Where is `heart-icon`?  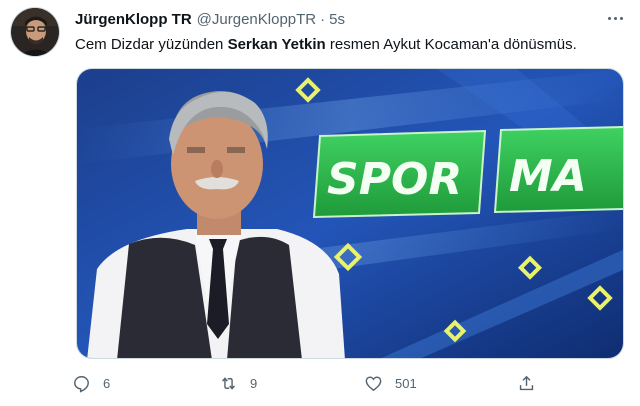
heart-icon is located at coordinates (373, 383).